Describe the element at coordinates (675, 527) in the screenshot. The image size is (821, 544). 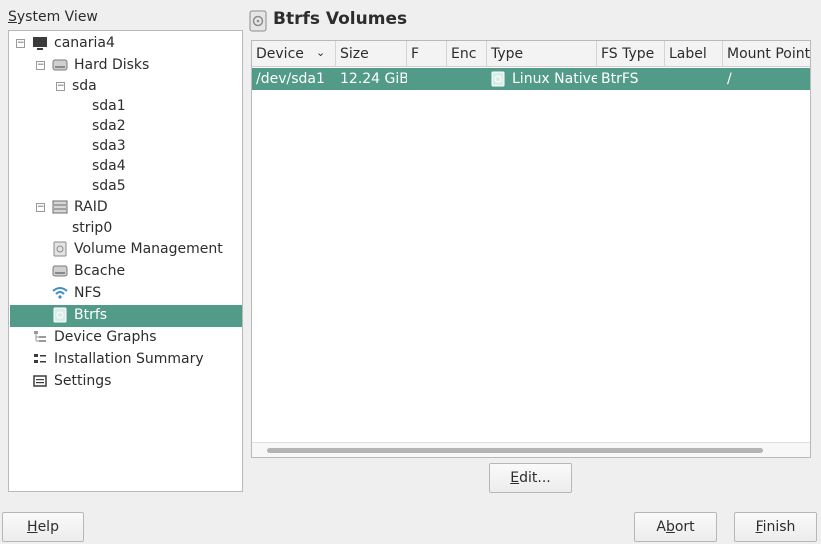
I see `abort-button: Abort` at that location.